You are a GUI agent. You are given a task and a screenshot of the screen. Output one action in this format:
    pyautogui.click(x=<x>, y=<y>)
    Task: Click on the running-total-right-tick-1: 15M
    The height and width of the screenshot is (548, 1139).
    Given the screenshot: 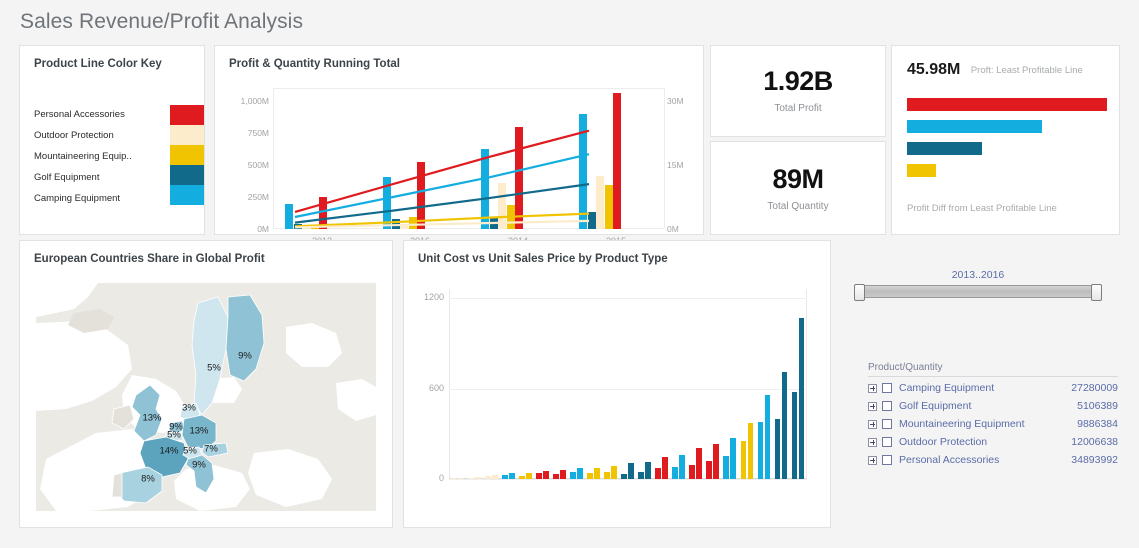 What is the action you would take?
    pyautogui.click(x=675, y=164)
    